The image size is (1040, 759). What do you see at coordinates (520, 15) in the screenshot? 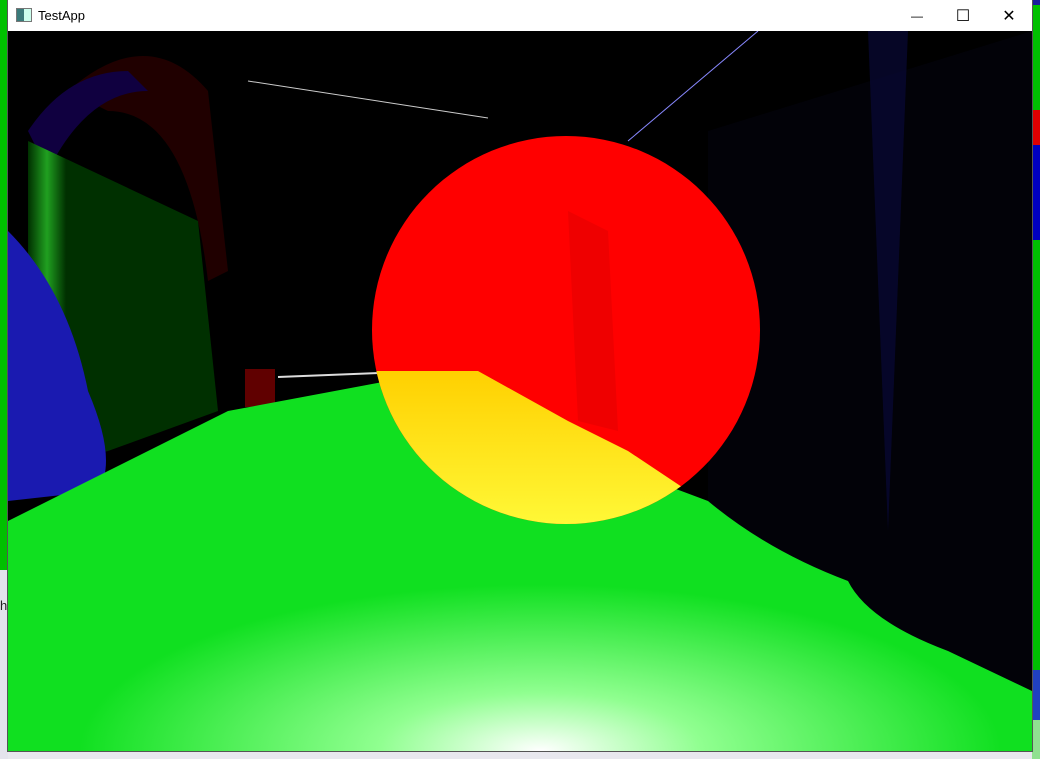
I see `title-bar: TestApp — ☐ ✕` at bounding box center [520, 15].